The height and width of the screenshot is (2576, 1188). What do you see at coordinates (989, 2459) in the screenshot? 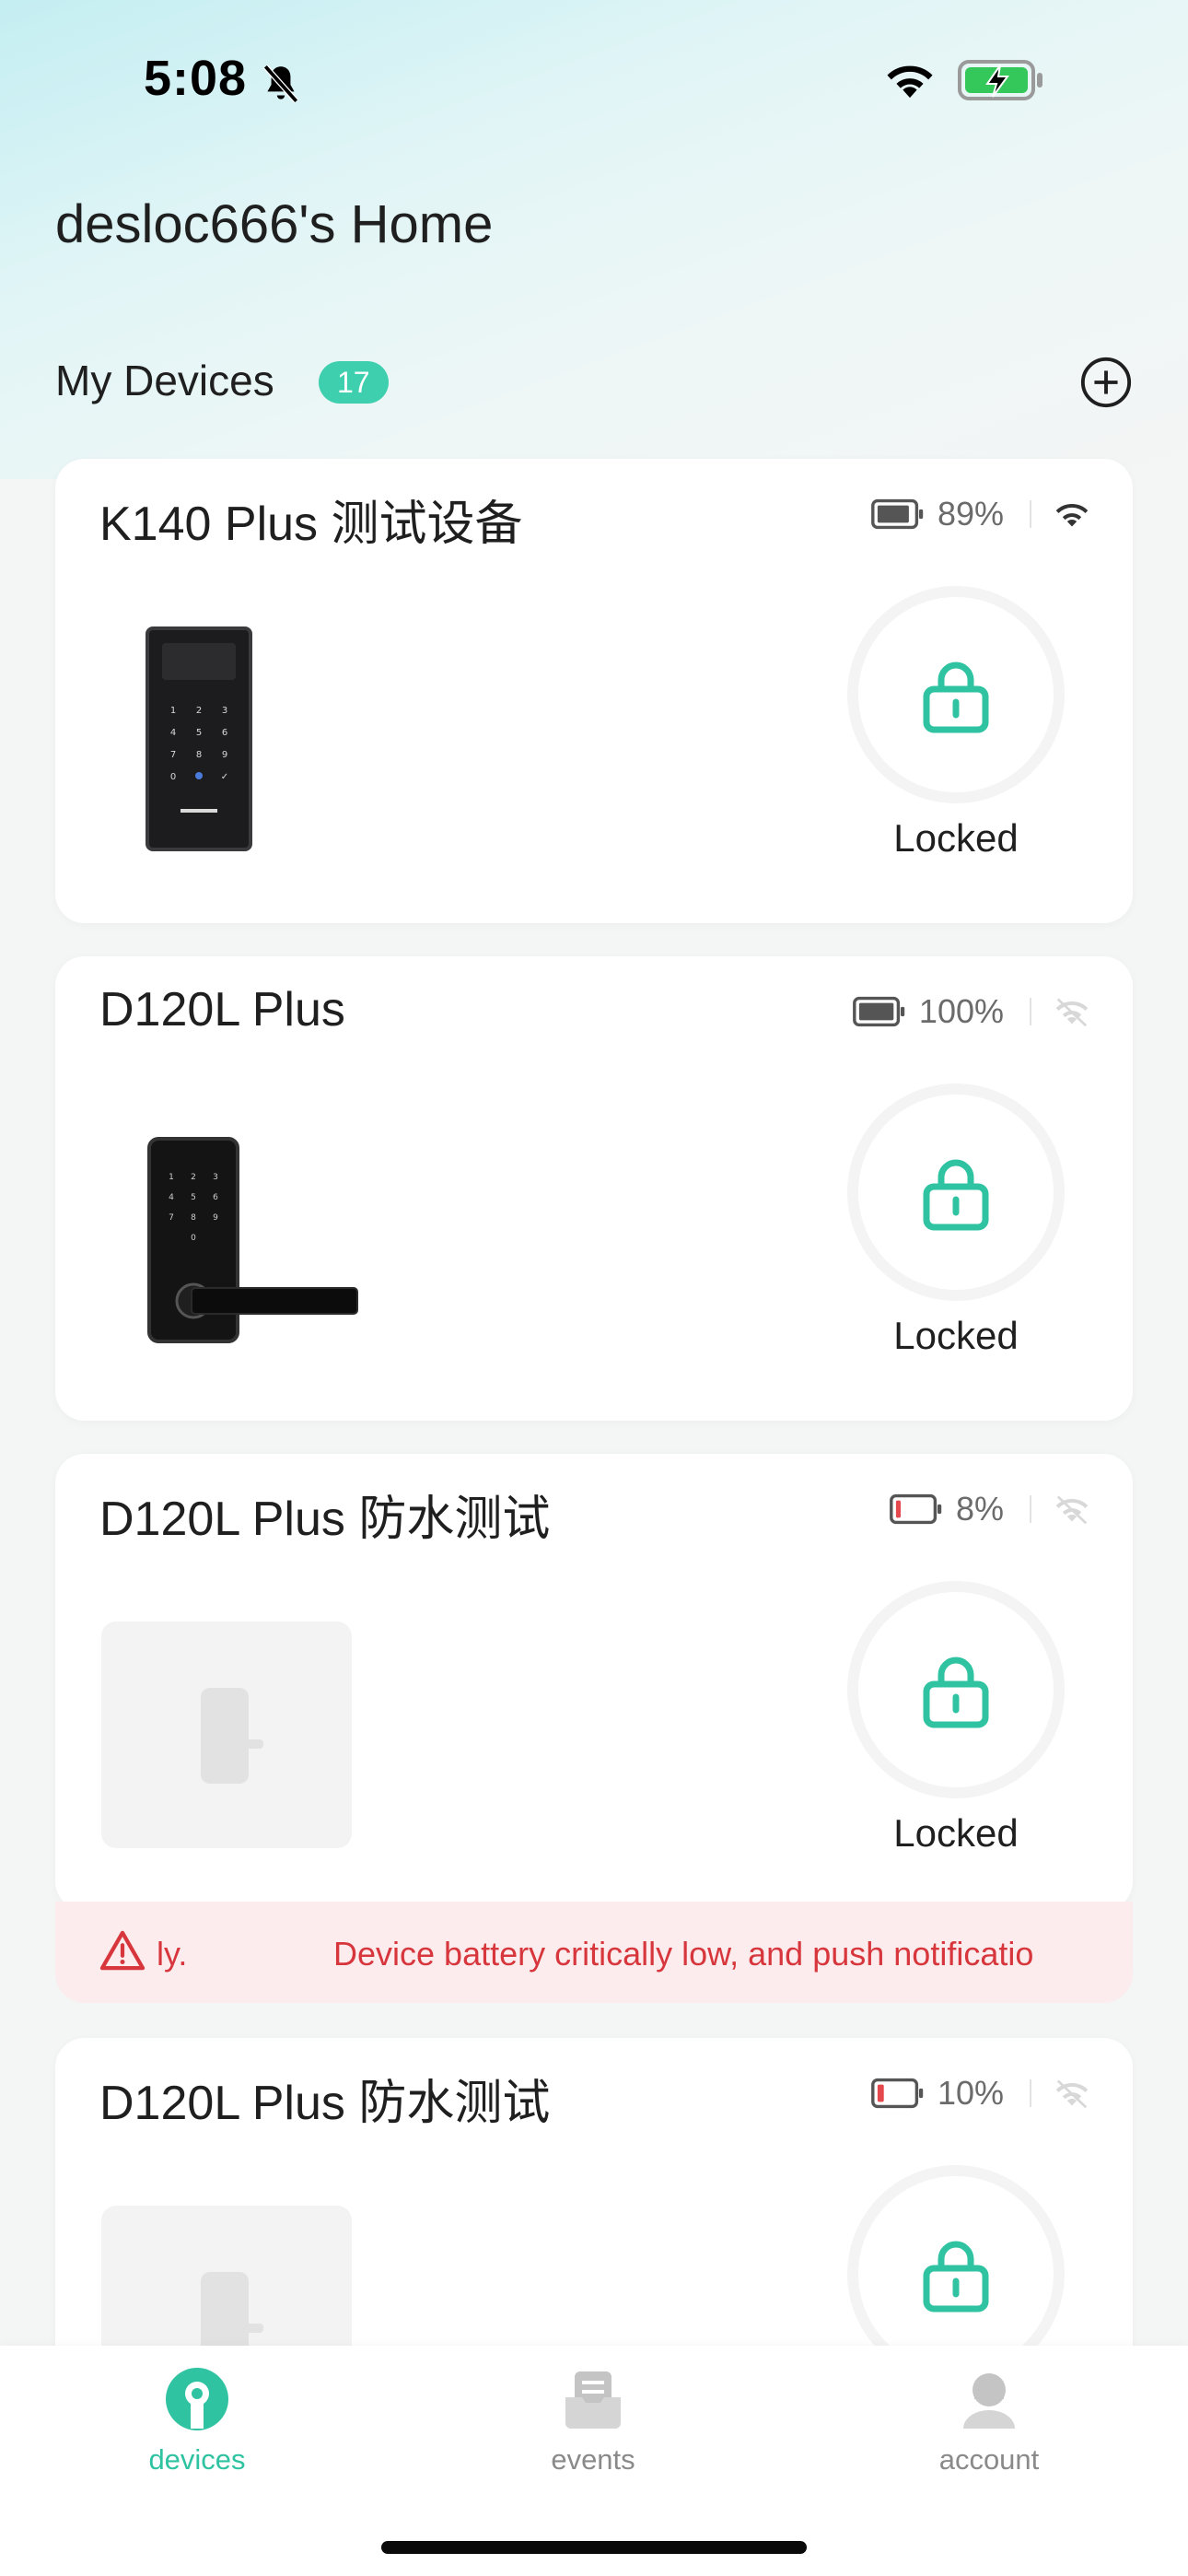
I see `tab-label: account` at bounding box center [989, 2459].